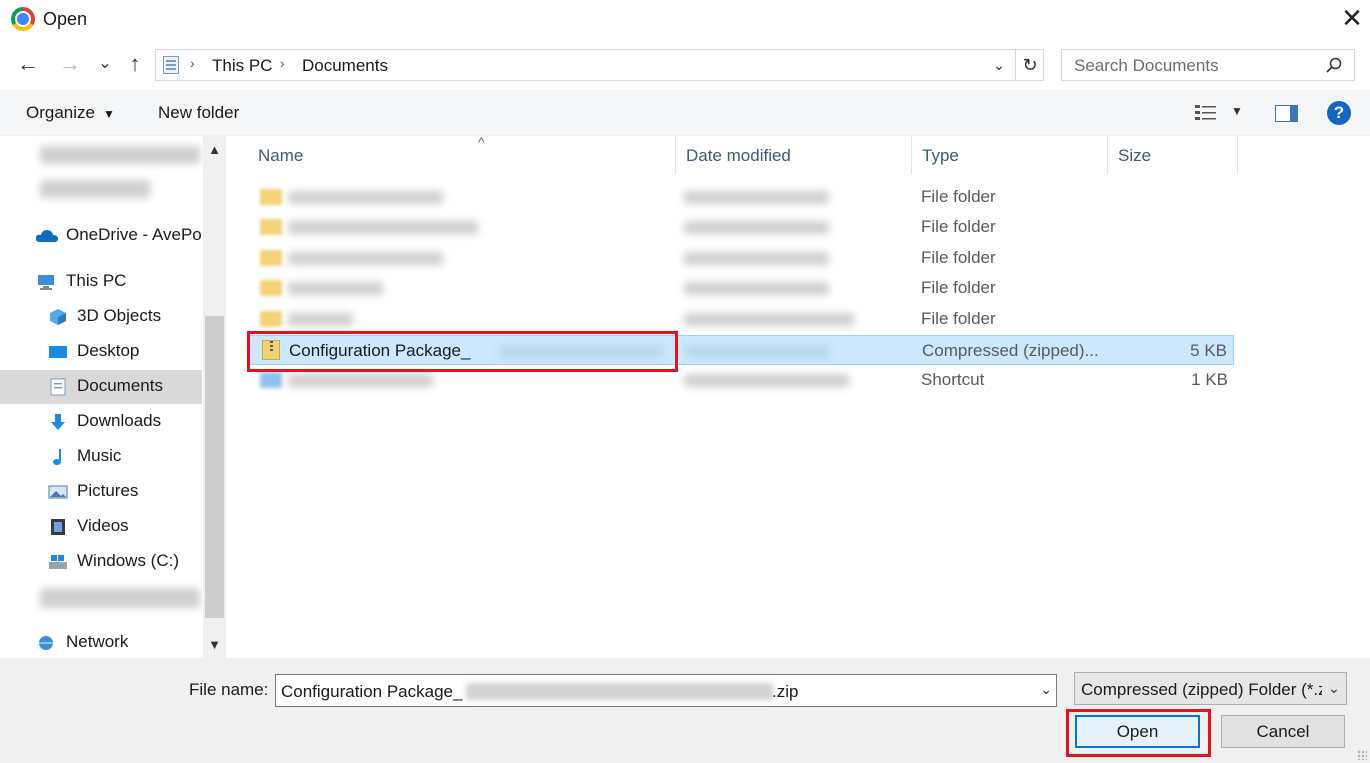 This screenshot has height=763, width=1370. What do you see at coordinates (940, 155) in the screenshot?
I see `column-header-label: Type` at bounding box center [940, 155].